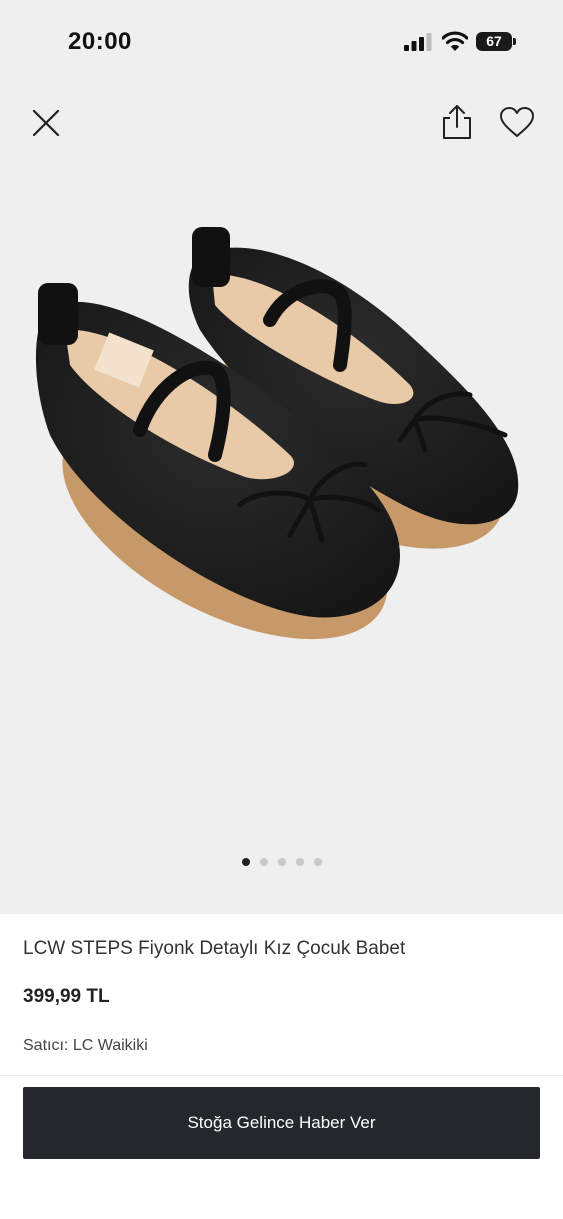 Image resolution: width=563 pixels, height=1219 pixels. I want to click on gallery-pagination, so click(281, 862).